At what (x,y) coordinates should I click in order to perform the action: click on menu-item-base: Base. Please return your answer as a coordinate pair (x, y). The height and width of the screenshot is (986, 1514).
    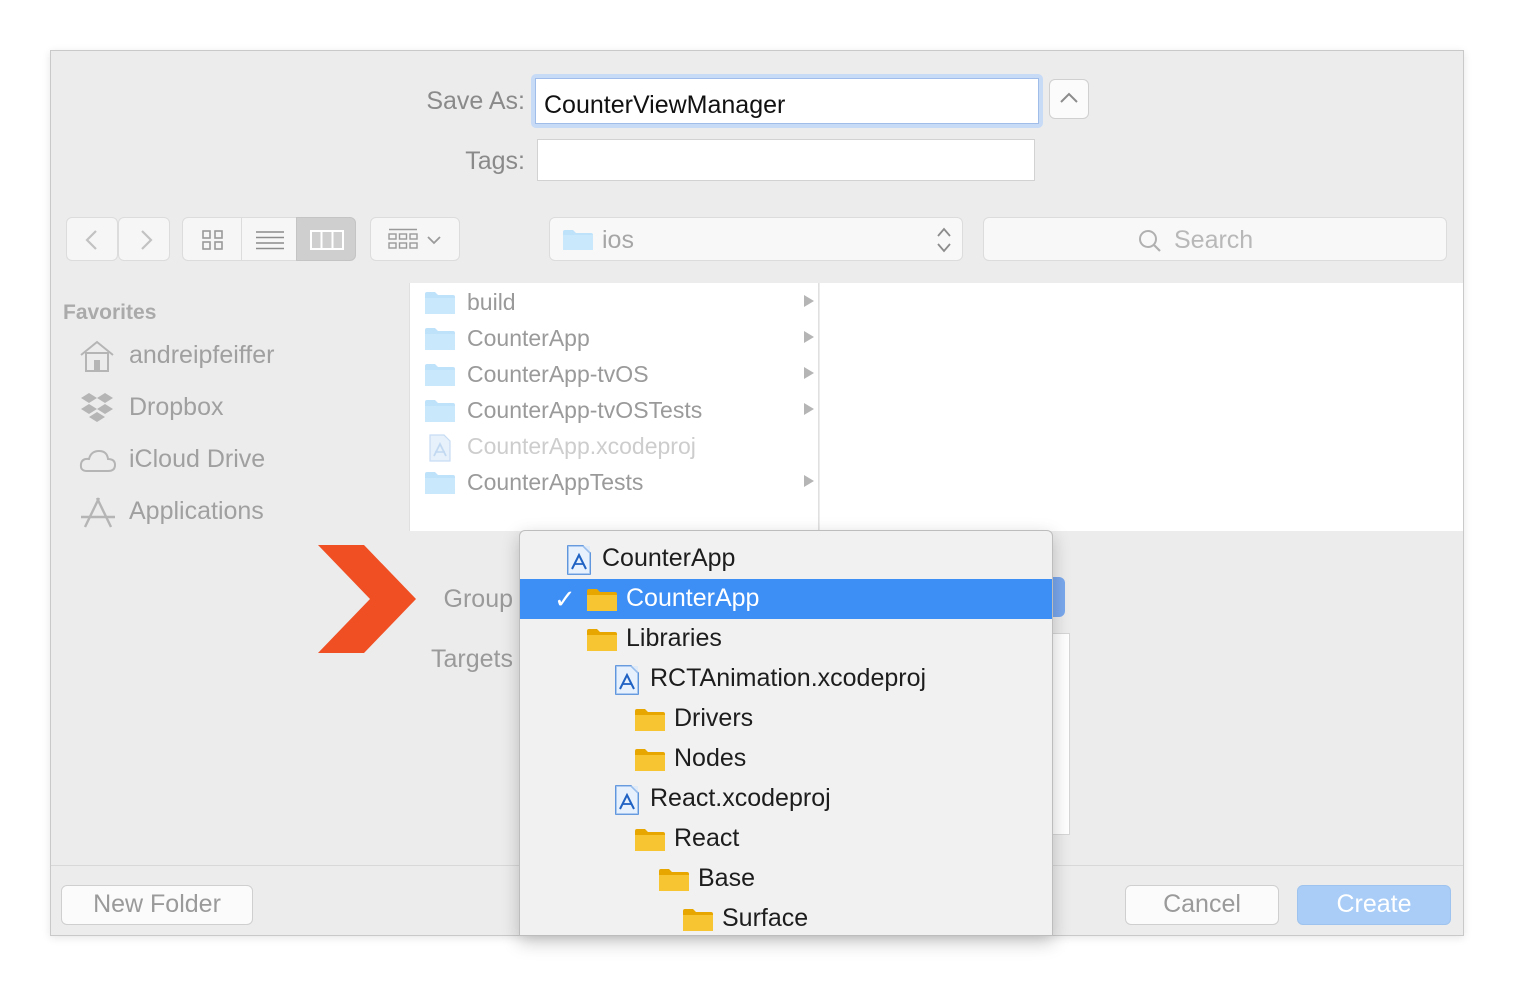
    Looking at the image, I should click on (786, 879).